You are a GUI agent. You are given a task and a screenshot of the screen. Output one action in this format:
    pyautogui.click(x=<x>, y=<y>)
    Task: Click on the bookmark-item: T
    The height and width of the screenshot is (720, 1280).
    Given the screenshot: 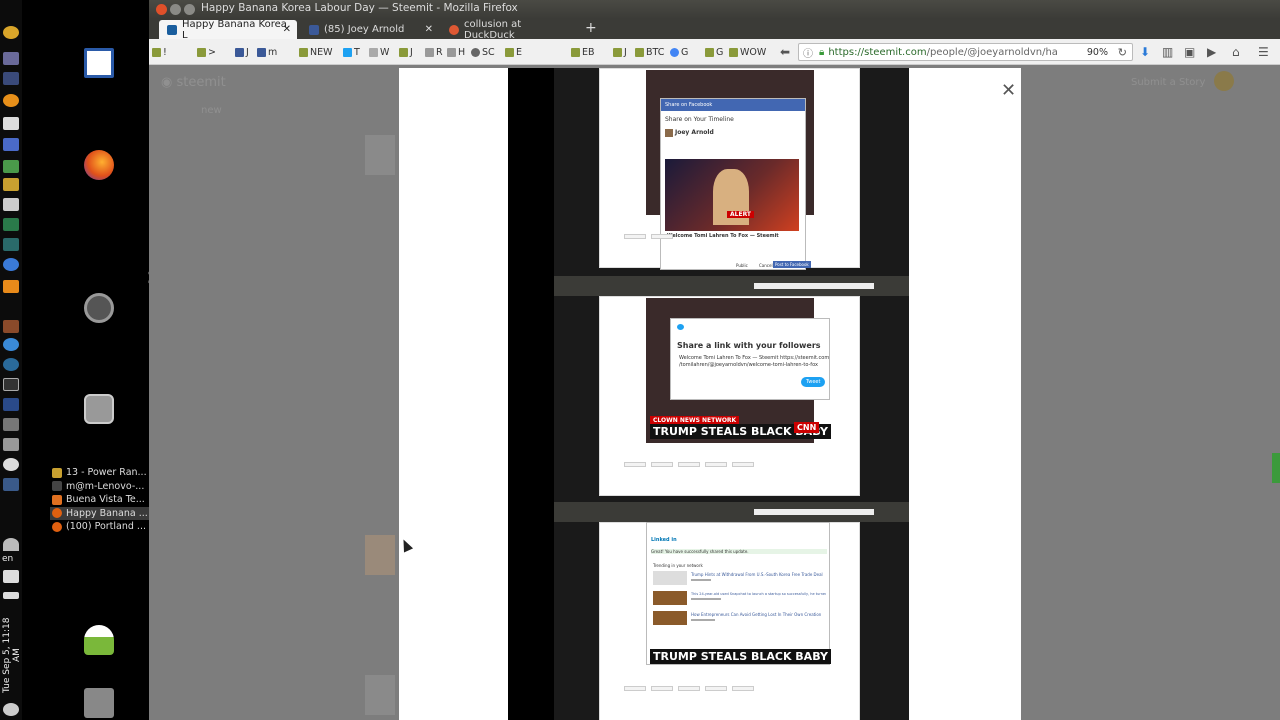 What is the action you would take?
    pyautogui.click(x=351, y=52)
    